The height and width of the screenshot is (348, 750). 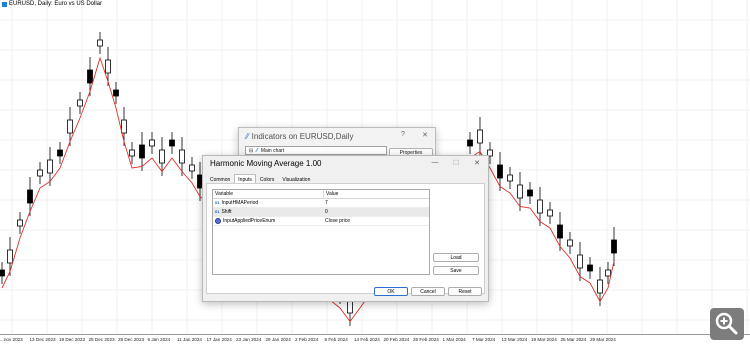 I want to click on time-axis-label: 7 Mar 2024, so click(x=484, y=339).